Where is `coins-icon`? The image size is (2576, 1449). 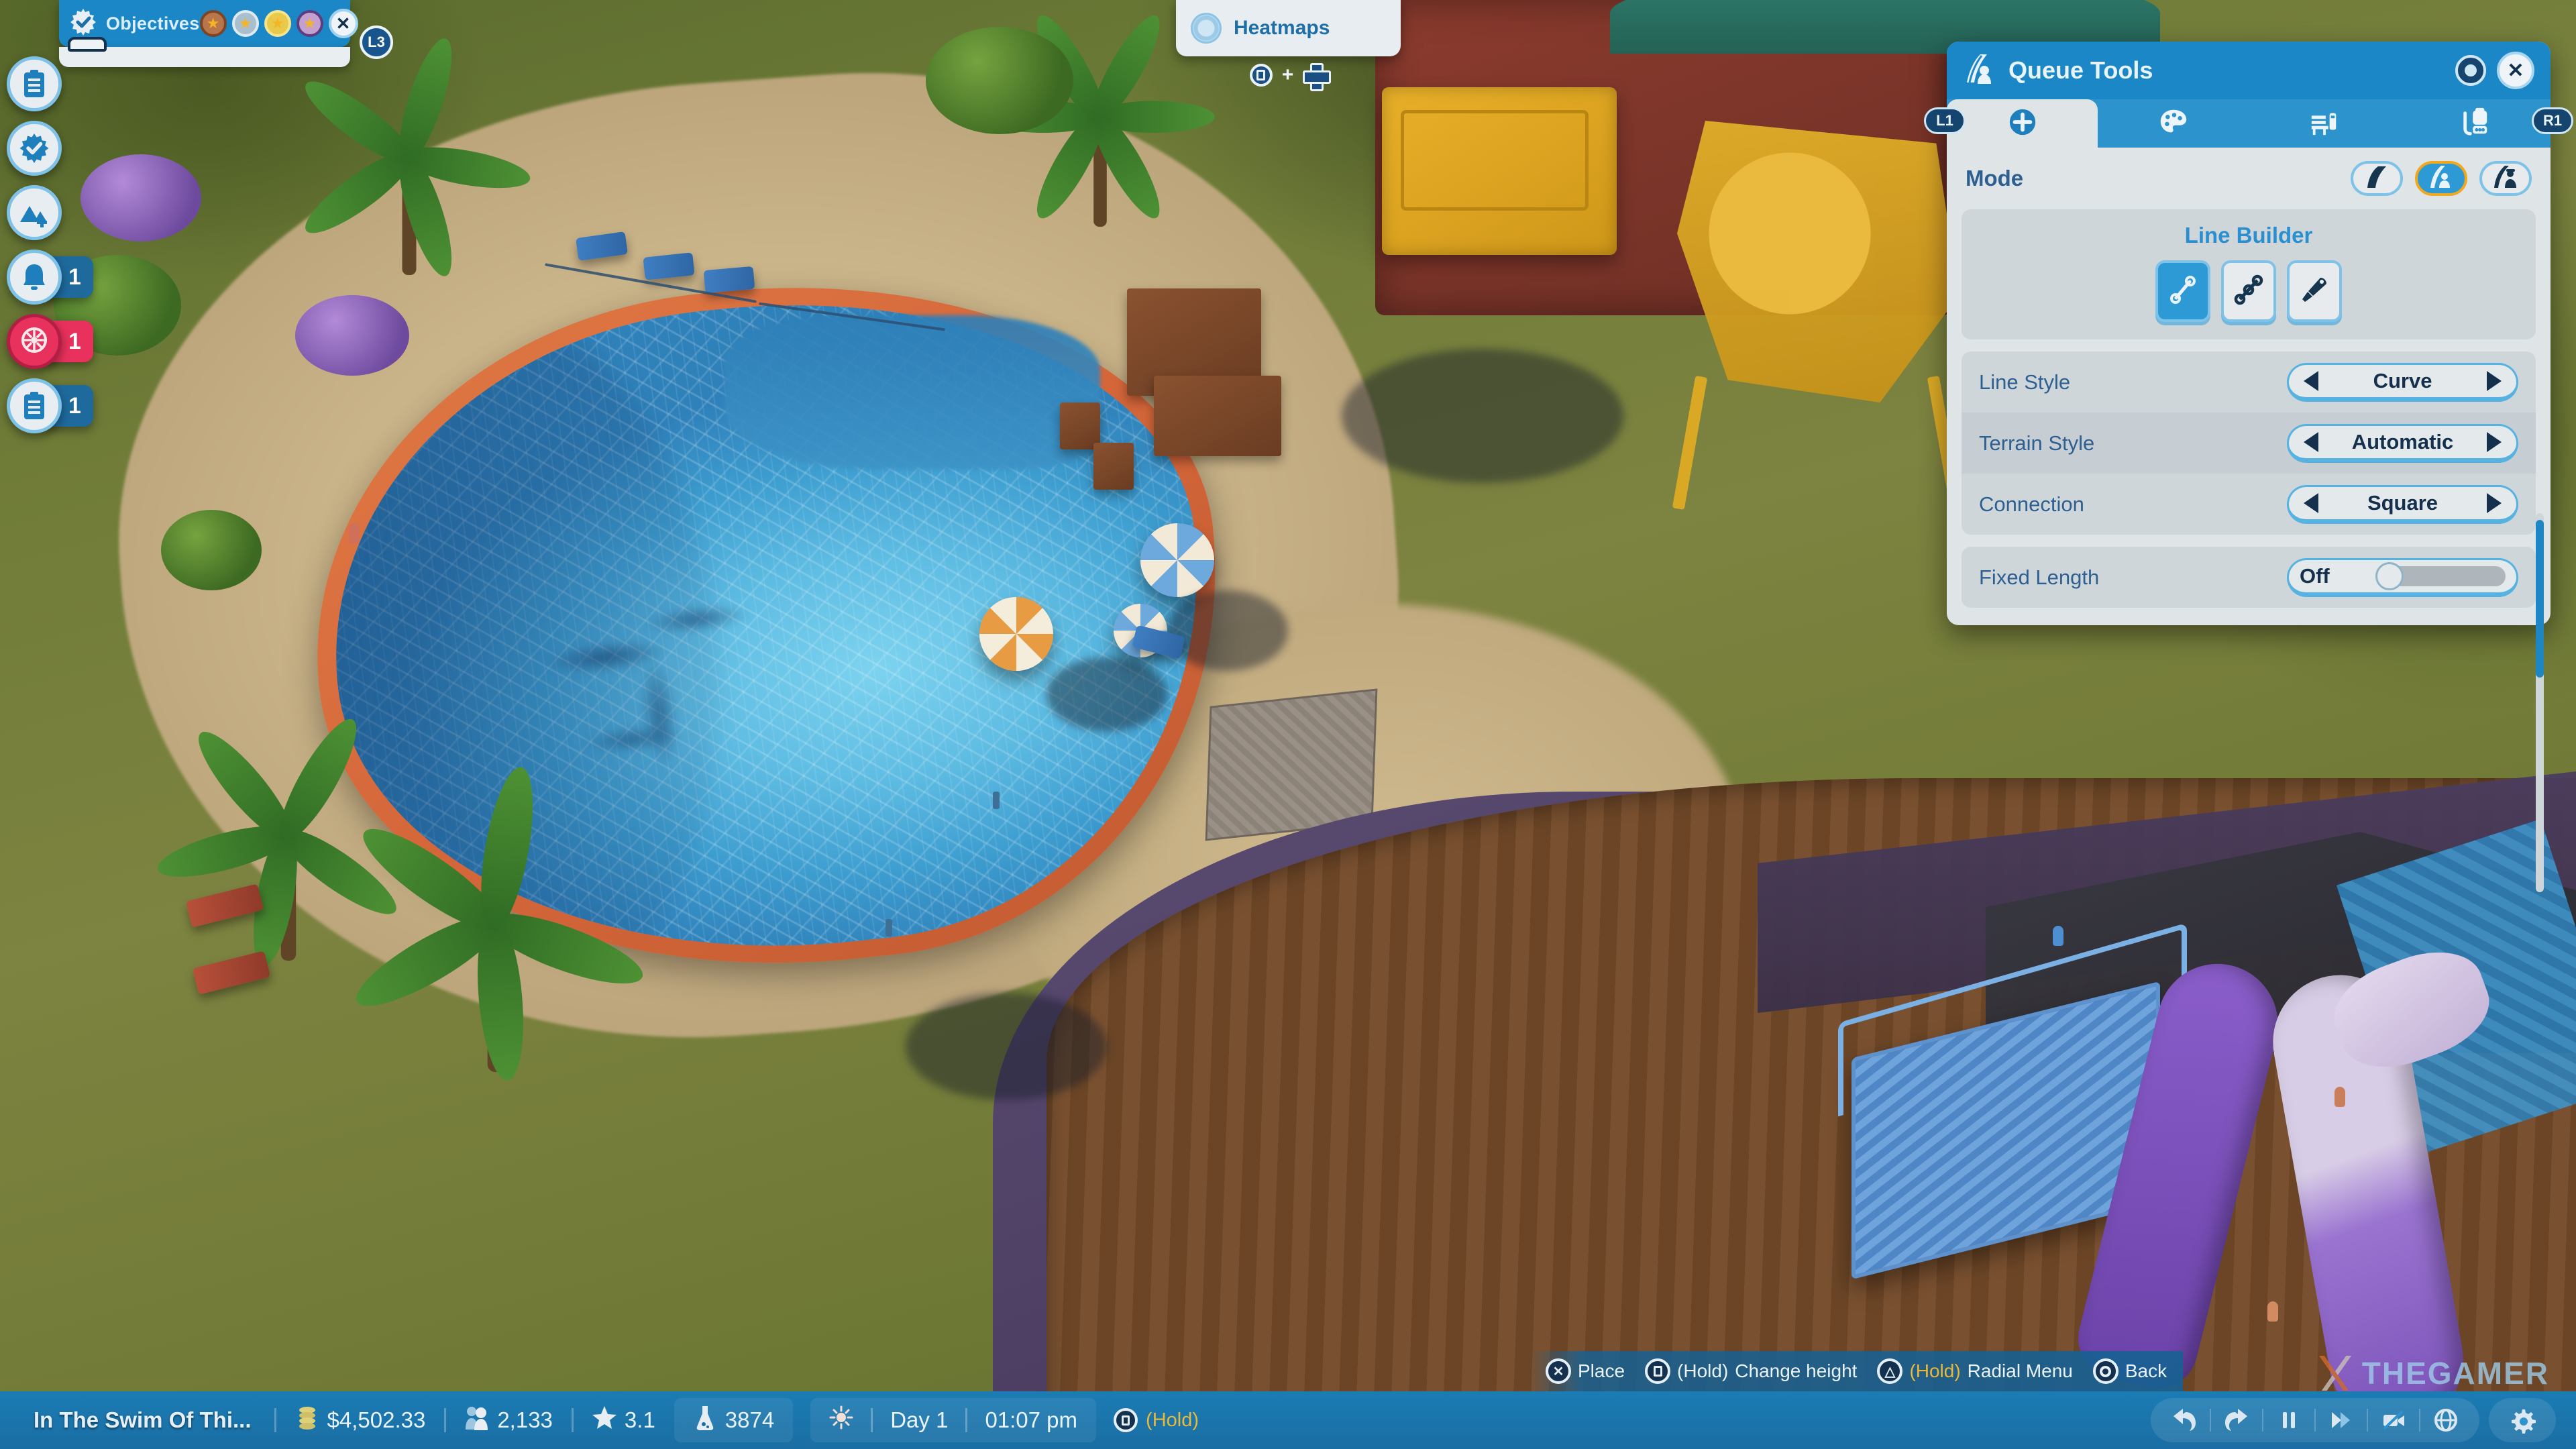
coins-icon is located at coordinates (307, 1420).